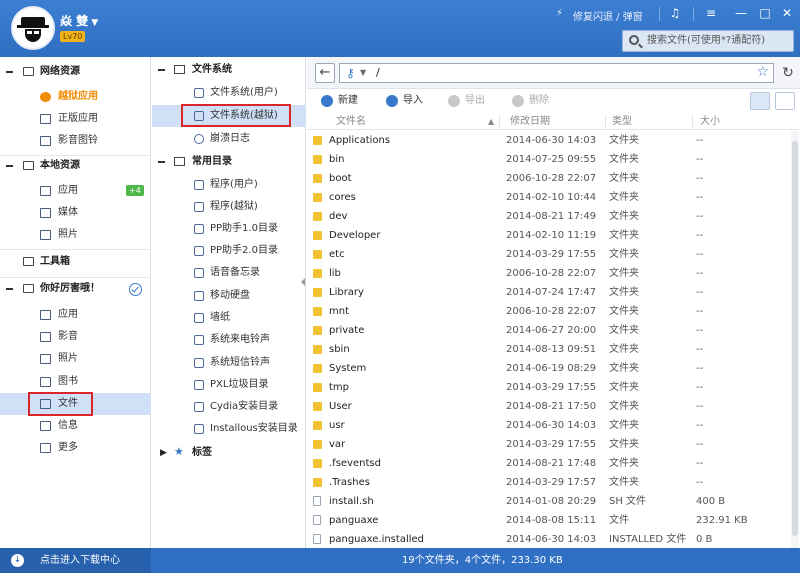  Describe the element at coordinates (229, 340) in the screenshot. I see `tree-item-system-ringtones: 系统来电铃声` at that location.